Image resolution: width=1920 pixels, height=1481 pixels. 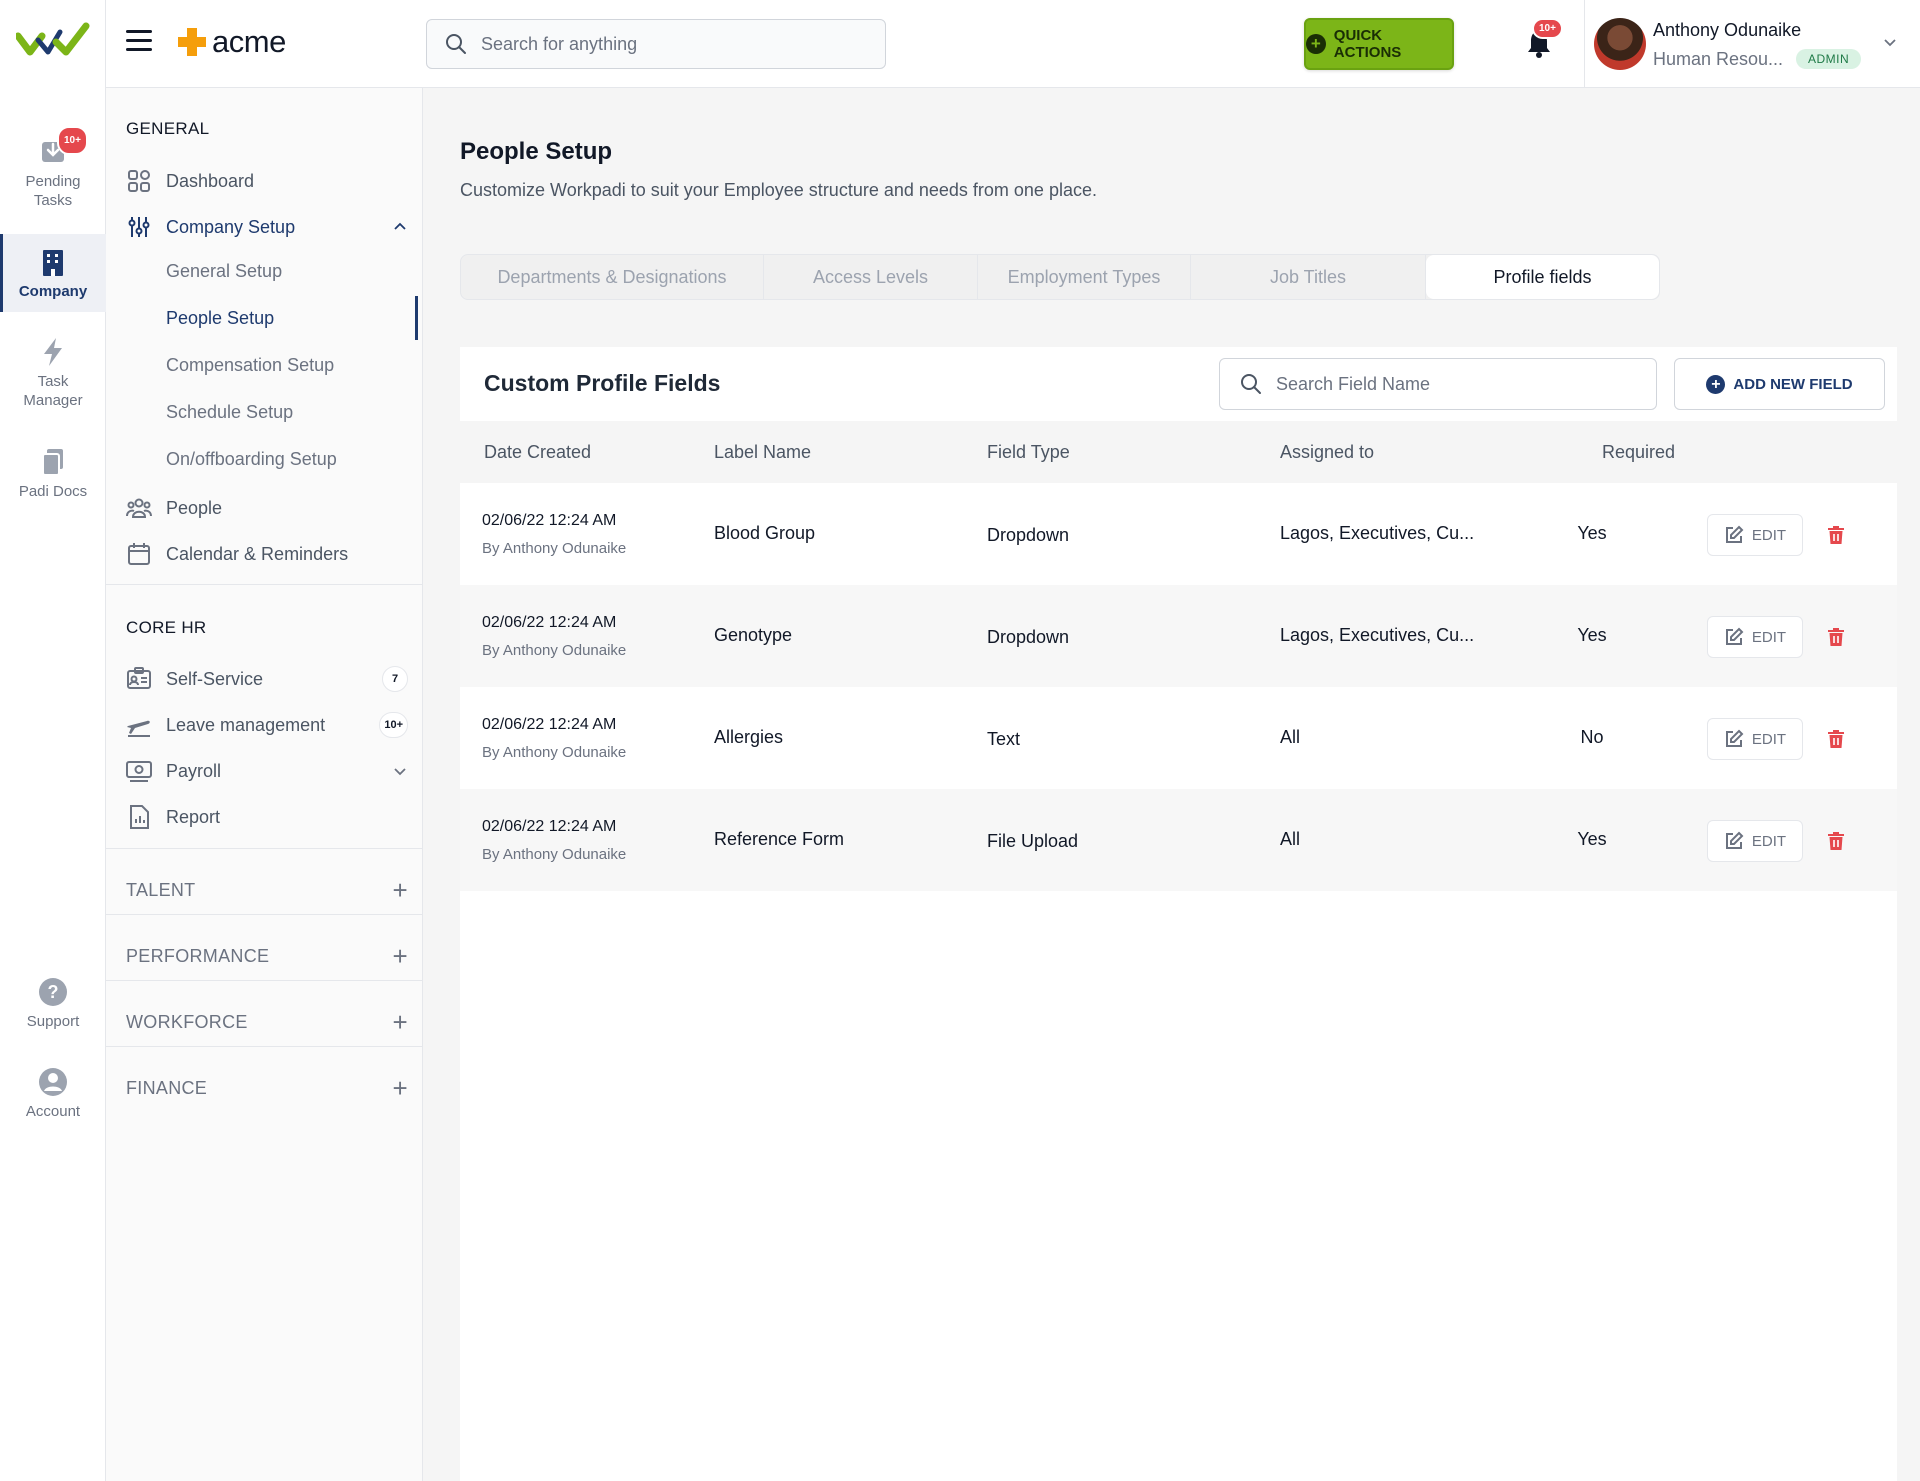 What do you see at coordinates (224, 270) in the screenshot?
I see `sidebar-subitem-label: General Setup` at bounding box center [224, 270].